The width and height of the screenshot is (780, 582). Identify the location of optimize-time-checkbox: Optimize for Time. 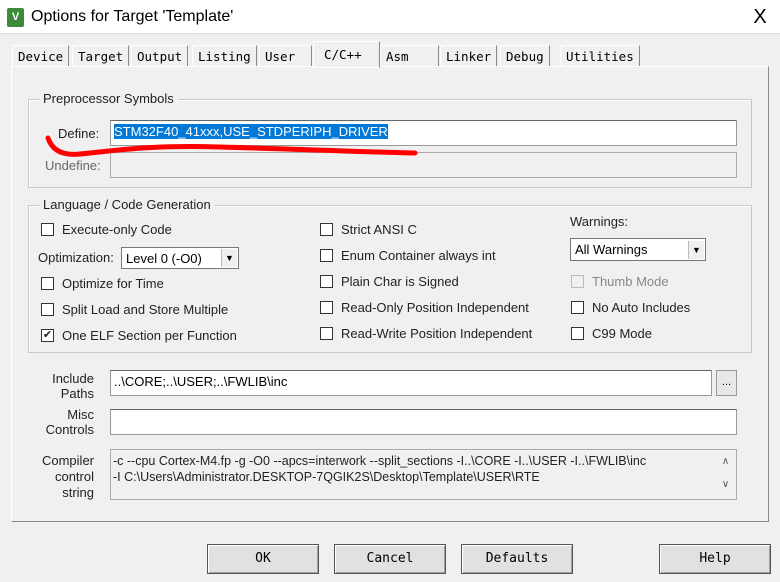
(102, 283).